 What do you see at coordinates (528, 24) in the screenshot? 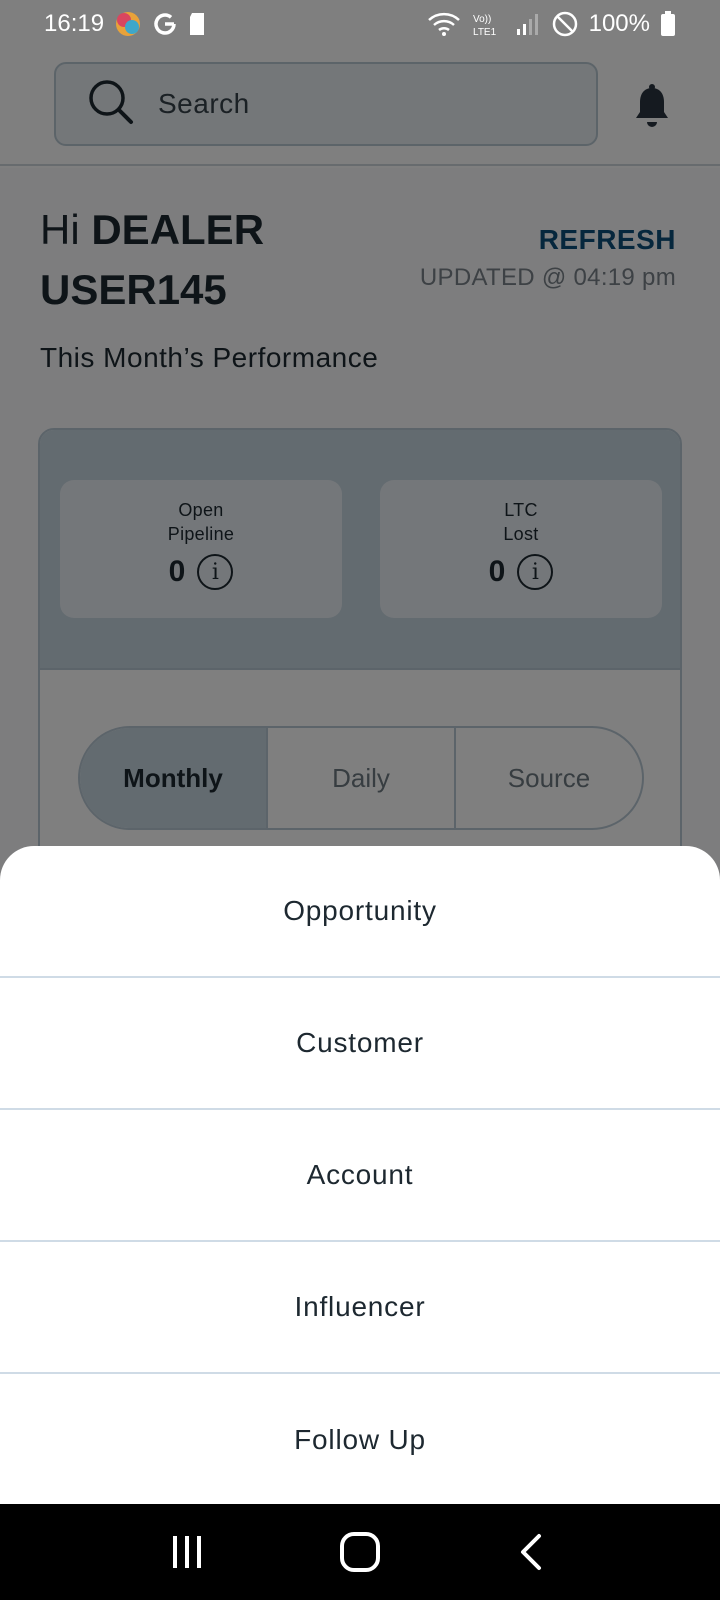
I see `signal-icon` at bounding box center [528, 24].